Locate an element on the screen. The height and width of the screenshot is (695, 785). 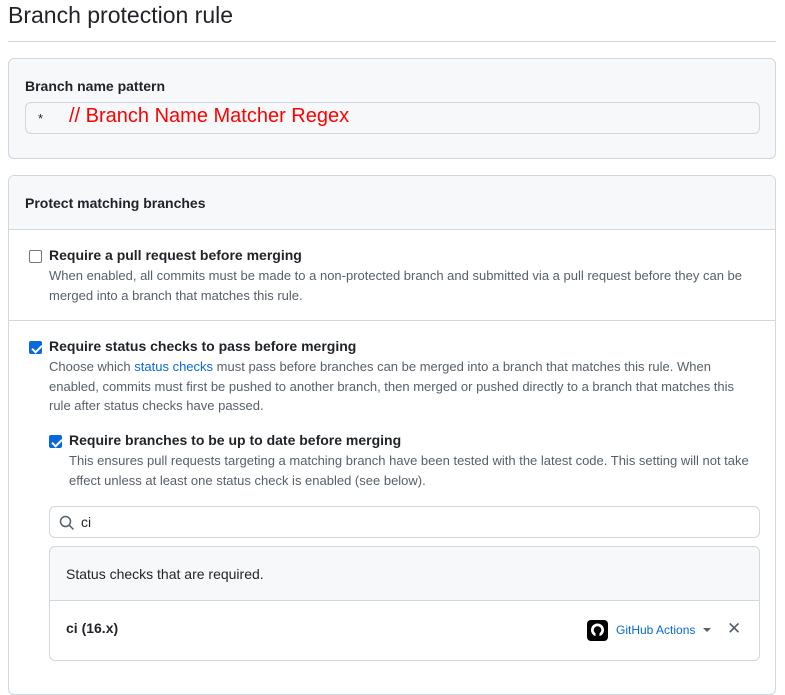
required-checks-heading: Status checks that are required. is located at coordinates (165, 574).